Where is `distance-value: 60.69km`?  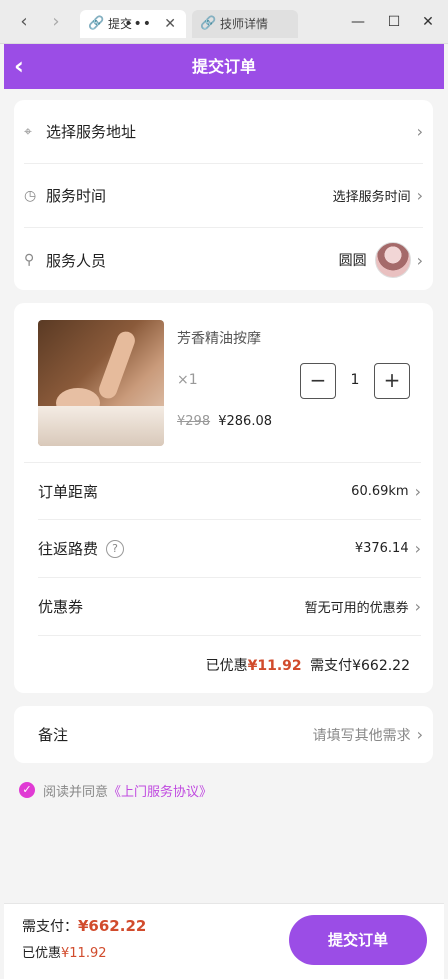
distance-value: 60.69km is located at coordinates (380, 491).